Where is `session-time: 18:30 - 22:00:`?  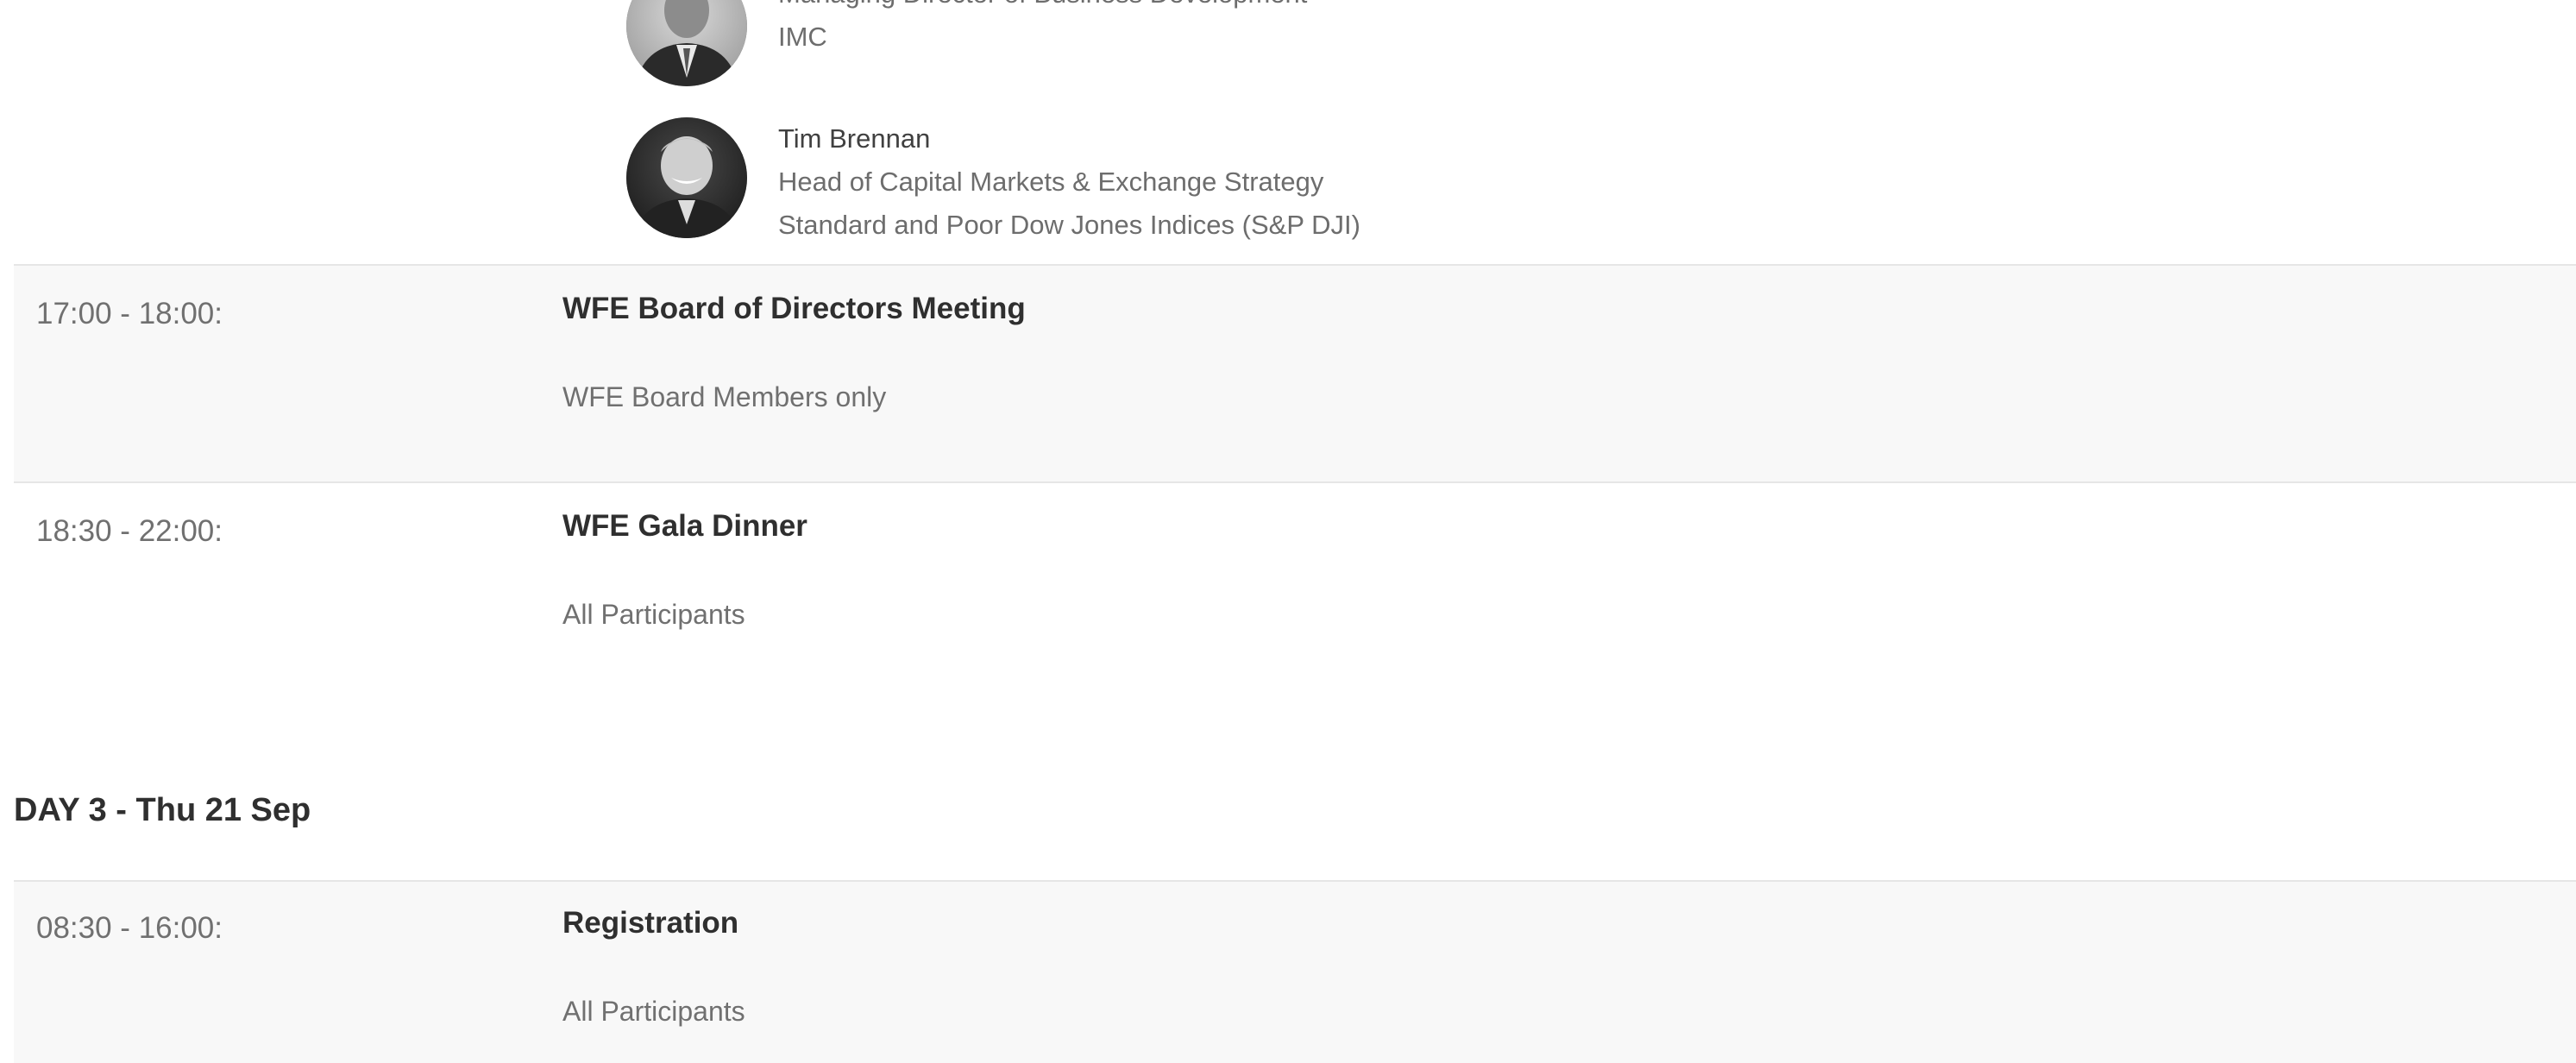 session-time: 18:30 - 22:00: is located at coordinates (129, 531).